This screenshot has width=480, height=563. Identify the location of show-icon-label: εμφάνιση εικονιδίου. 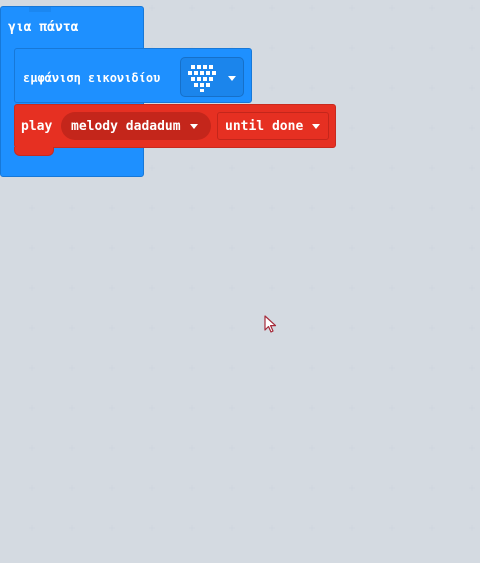
(92, 78).